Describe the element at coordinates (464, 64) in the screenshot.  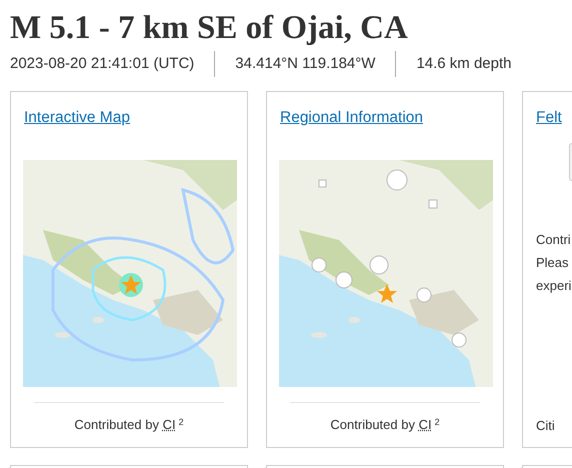
I see `event-detail: 14.6 km depth` at that location.